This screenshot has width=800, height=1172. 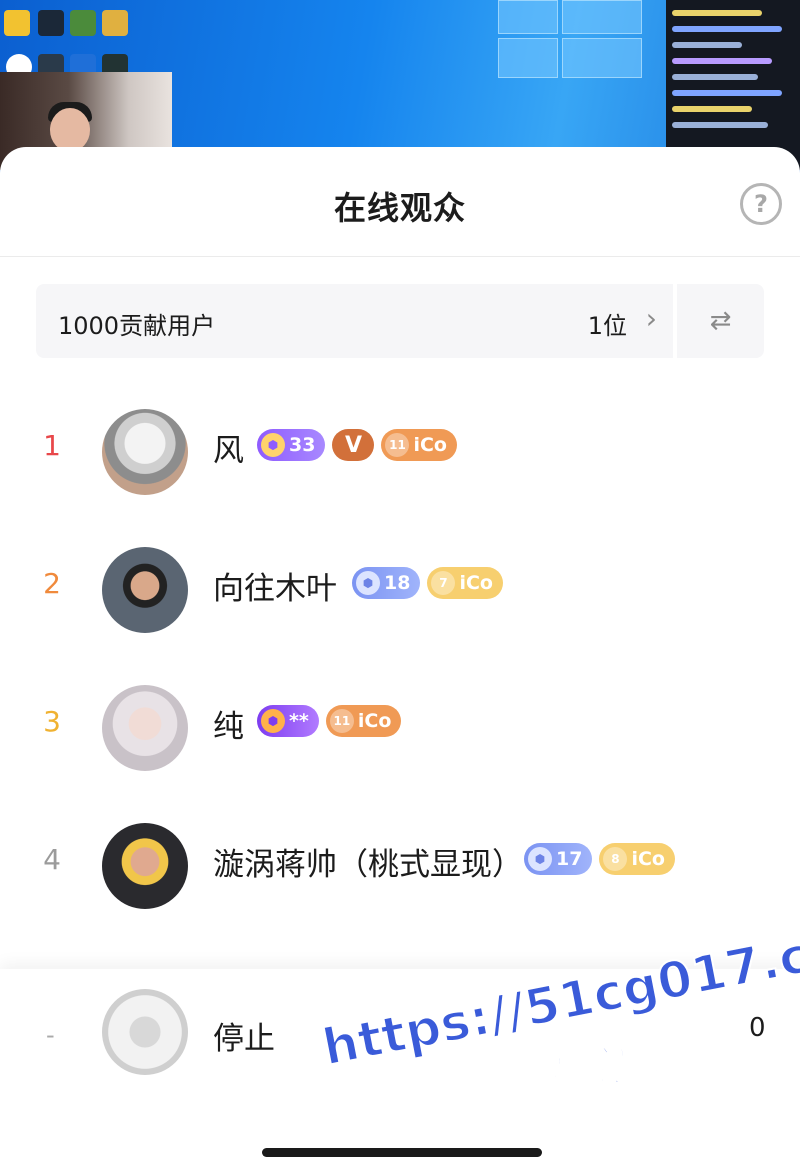 I want to click on viewer-row: 3 纯 ⬢ ** 11 iCo, so click(x=400, y=727).